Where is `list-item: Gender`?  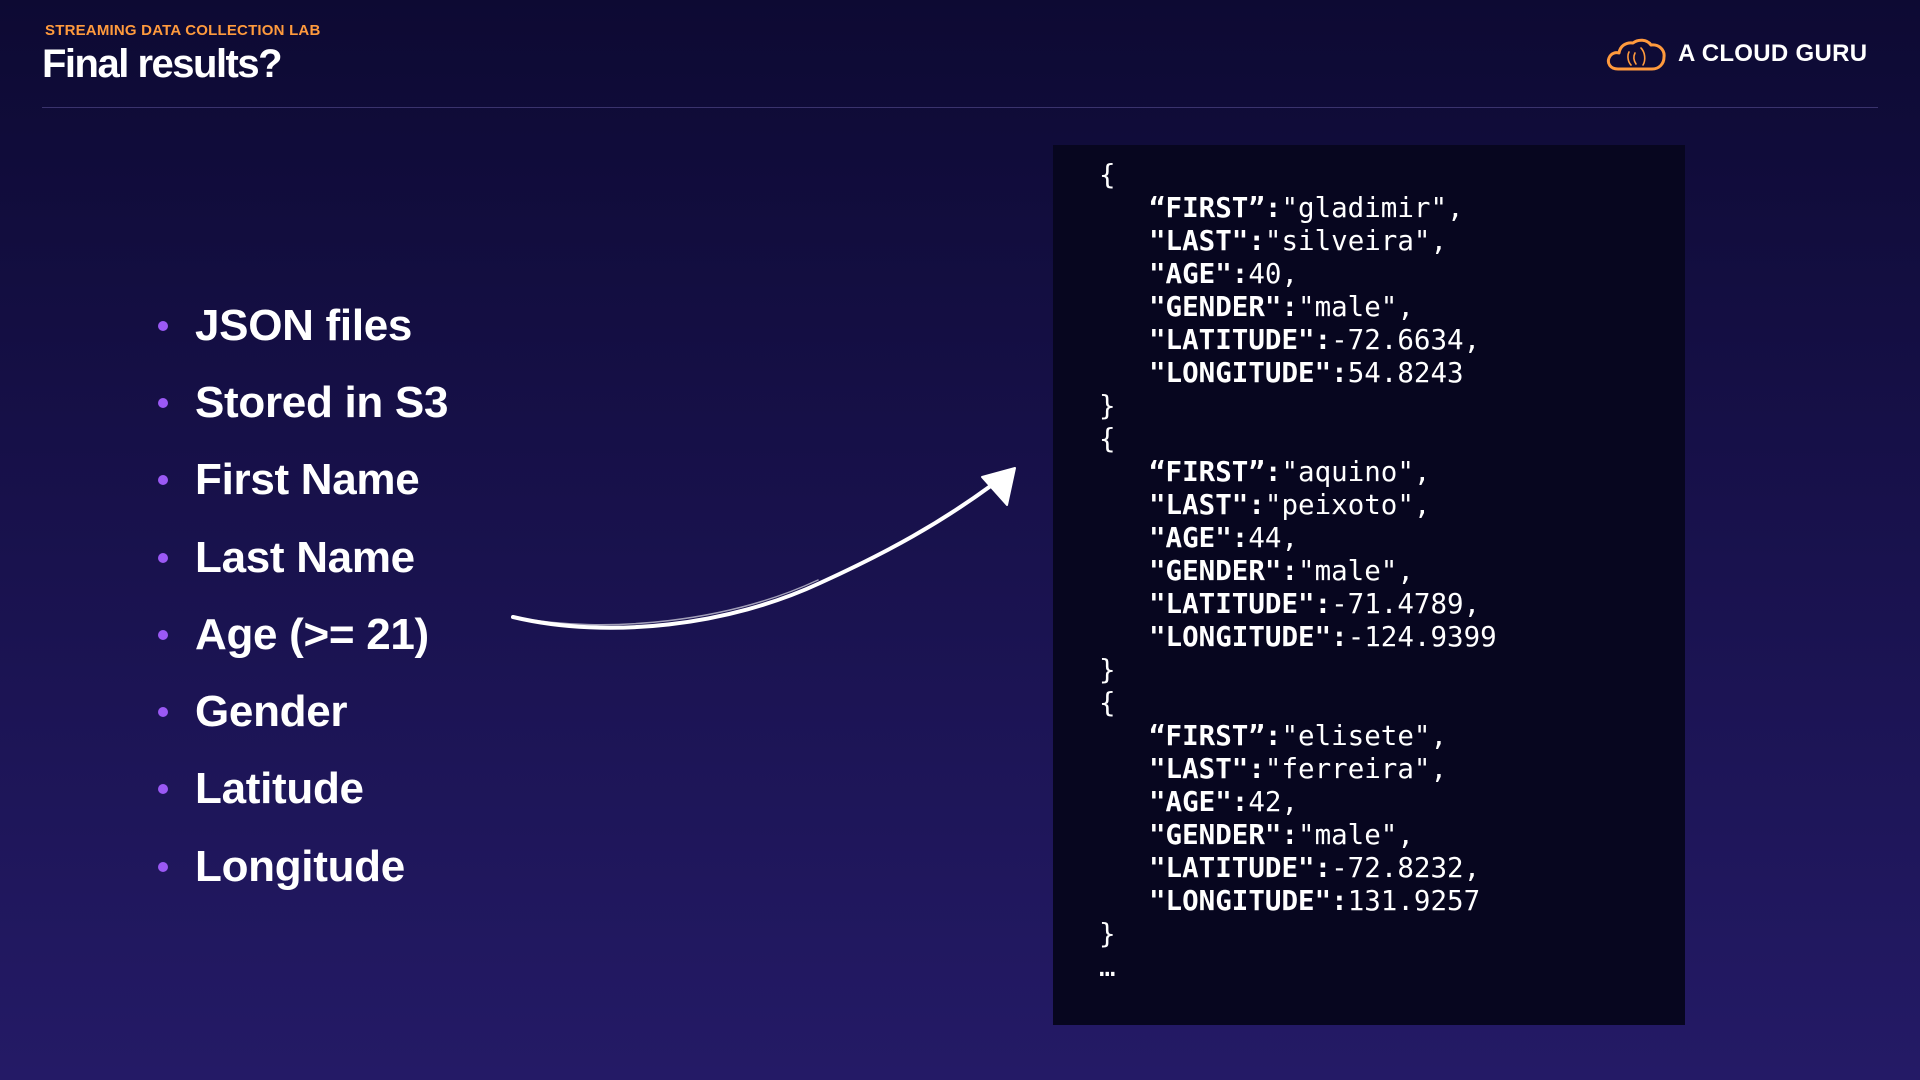
list-item: Gender is located at coordinates (303, 711).